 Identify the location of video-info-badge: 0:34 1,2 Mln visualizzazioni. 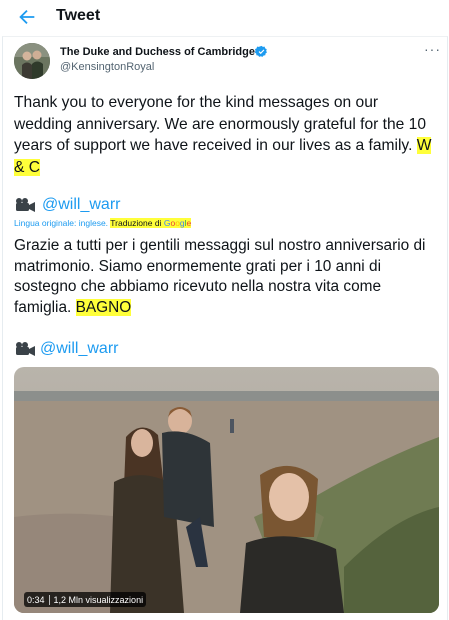
(85, 599).